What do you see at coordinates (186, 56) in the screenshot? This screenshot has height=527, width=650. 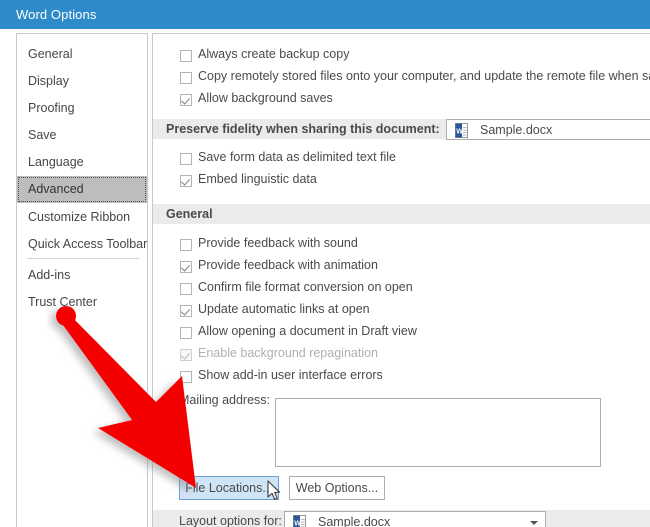 I see `checkbox-always-create-backup-copy` at bounding box center [186, 56].